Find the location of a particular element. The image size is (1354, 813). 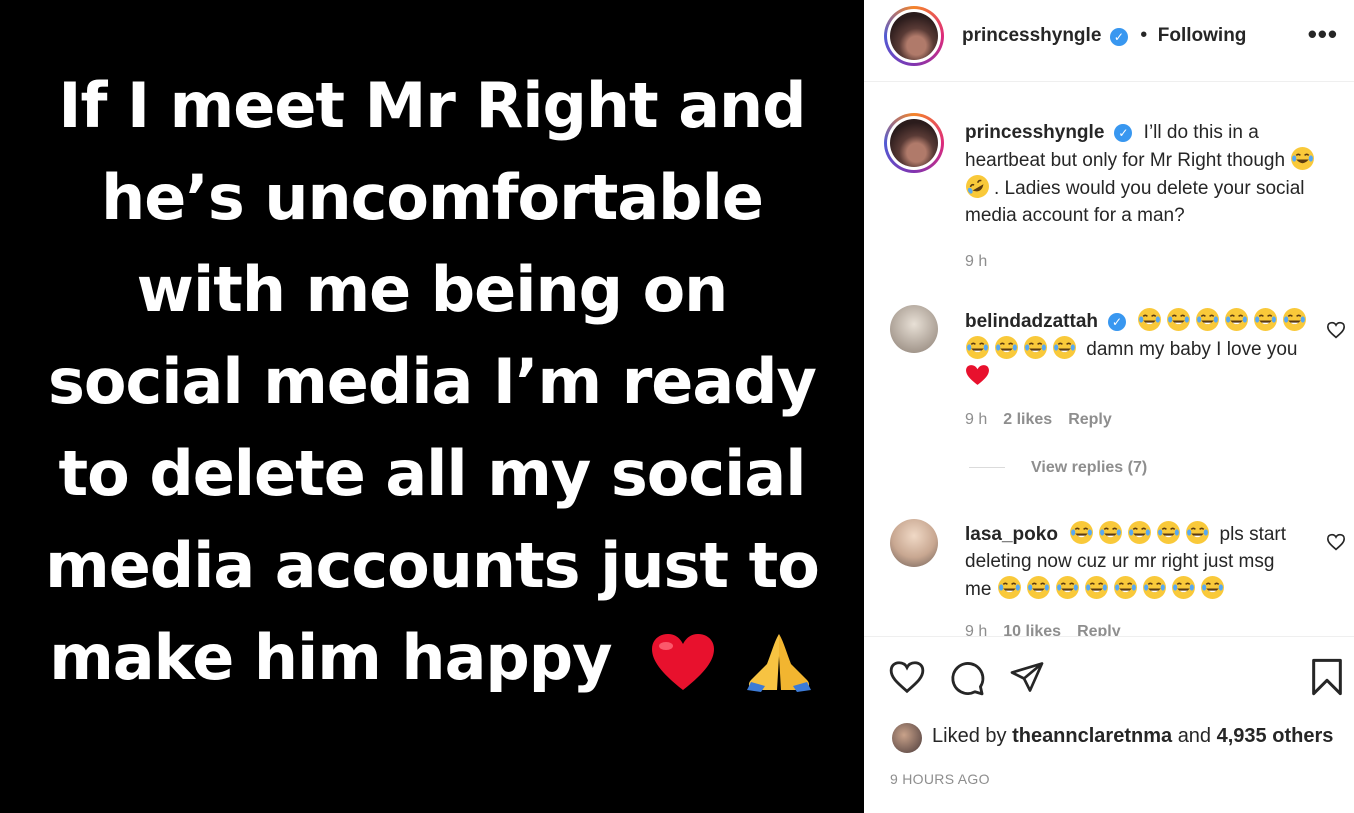

view-replies-button: View replies (7) is located at coordinates (1147, 468).